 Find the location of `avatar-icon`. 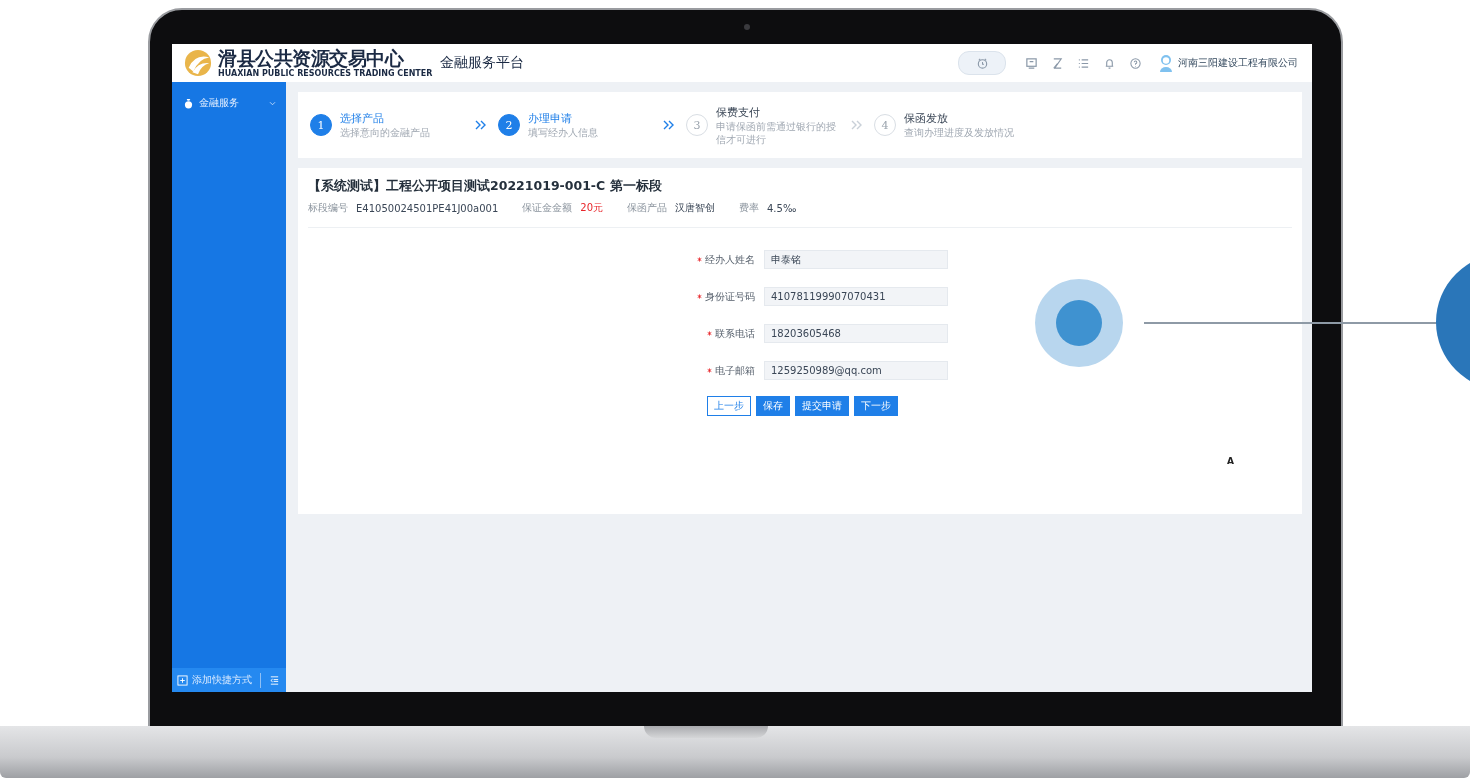

avatar-icon is located at coordinates (1166, 63).